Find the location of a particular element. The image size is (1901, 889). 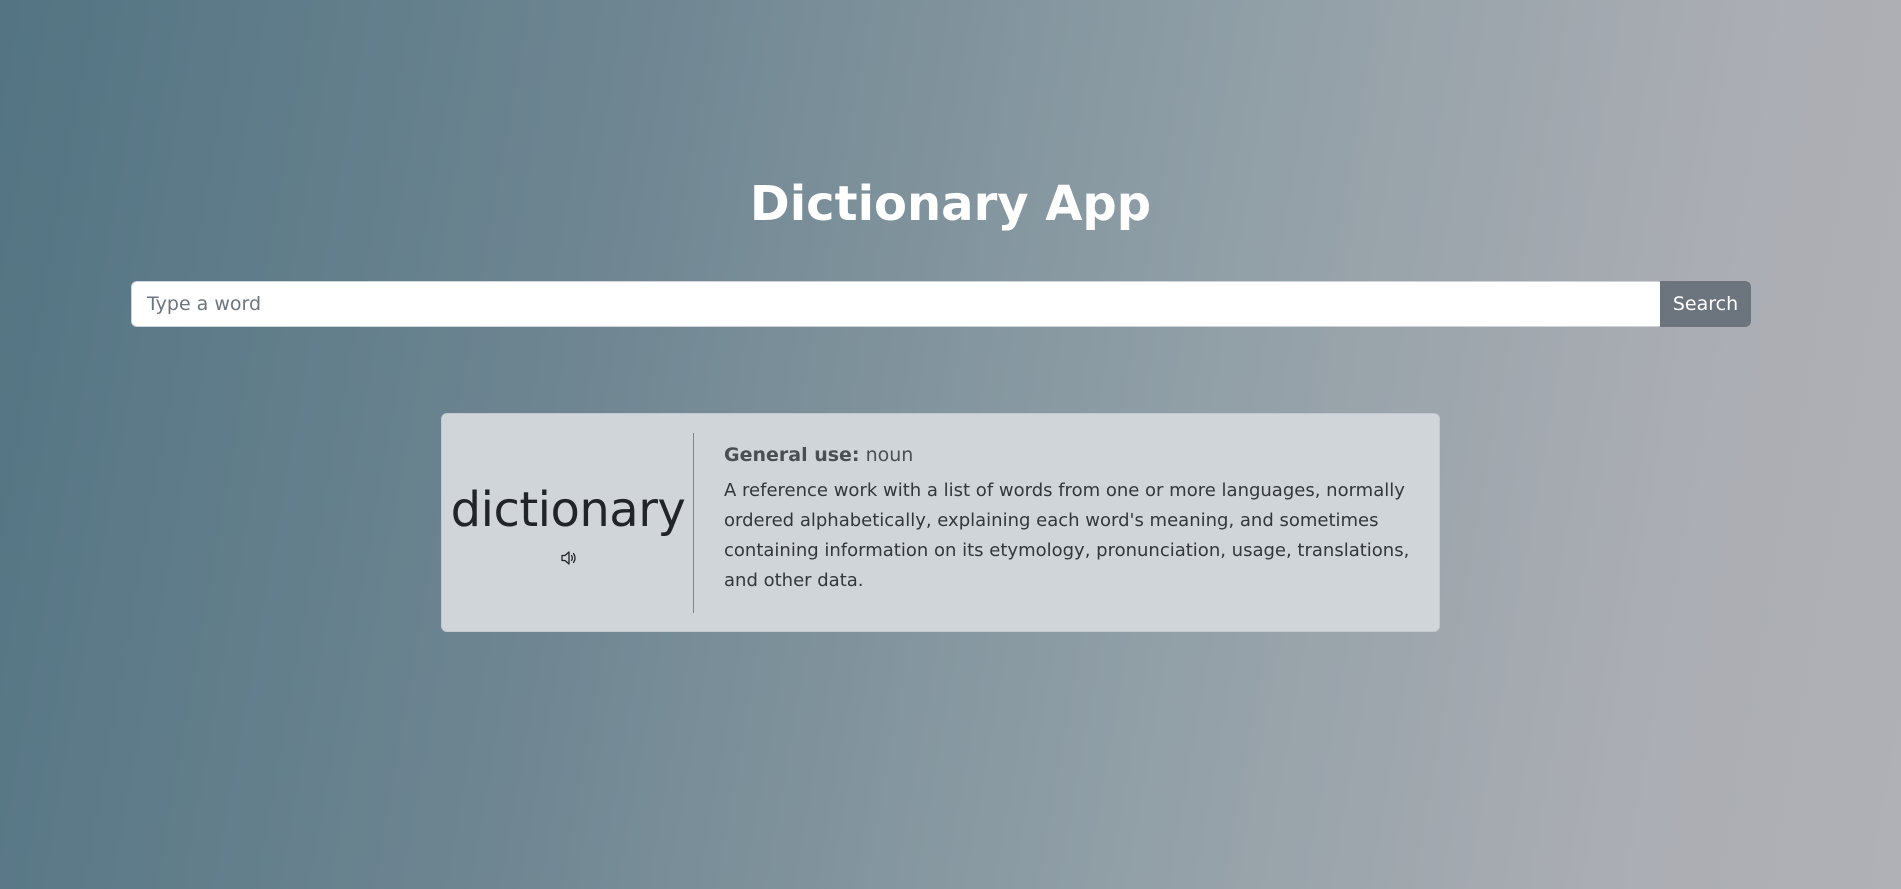

page-title: Dictionary App is located at coordinates (950, 204).